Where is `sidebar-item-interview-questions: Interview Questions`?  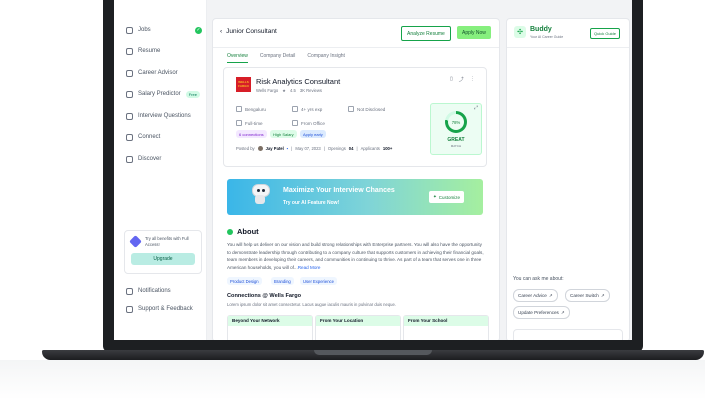 sidebar-item-interview-questions: Interview Questions is located at coordinates (165, 116).